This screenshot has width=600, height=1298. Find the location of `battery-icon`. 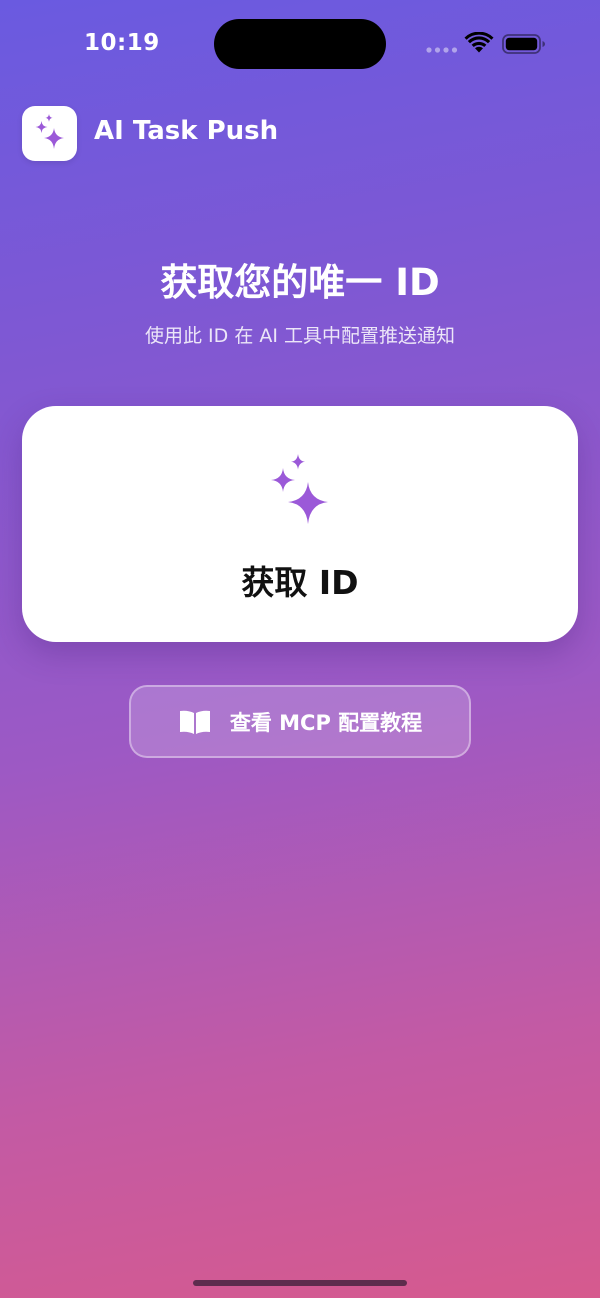

battery-icon is located at coordinates (523, 44).